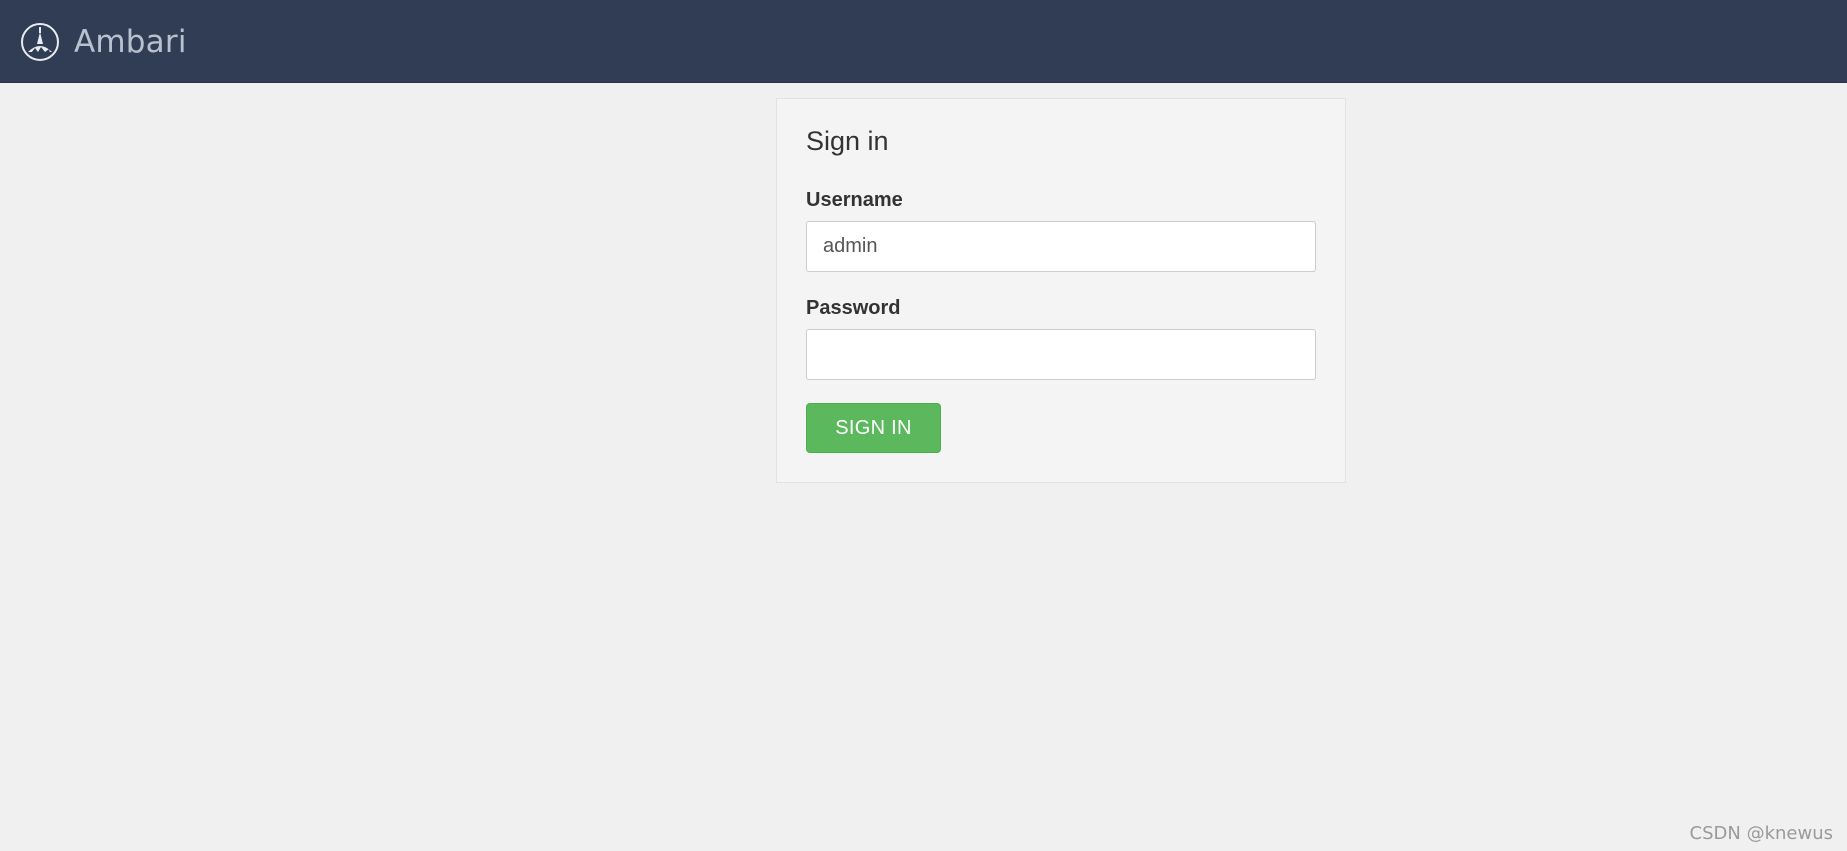 The image size is (1847, 851). I want to click on ambari-logo-icon, so click(40, 42).